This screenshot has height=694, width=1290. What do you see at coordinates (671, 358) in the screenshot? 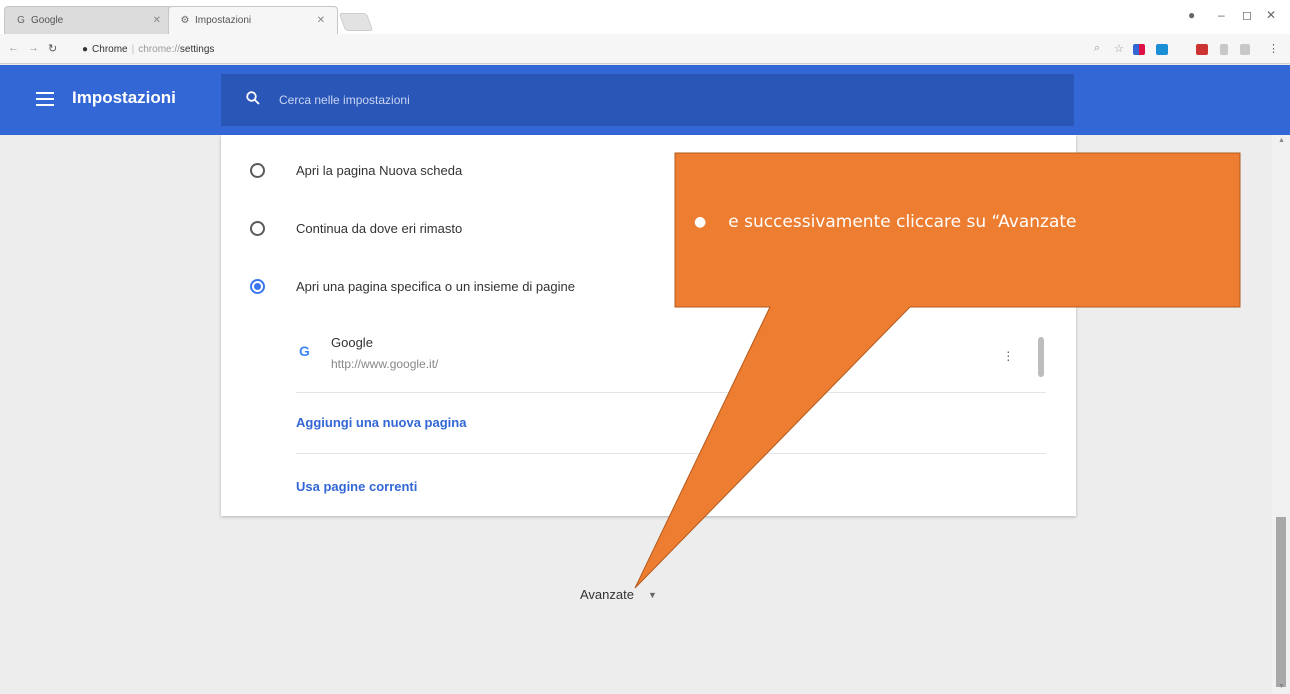
I see `startup-page-entry: G Google http://www.google.it/ · · ·` at bounding box center [671, 358].